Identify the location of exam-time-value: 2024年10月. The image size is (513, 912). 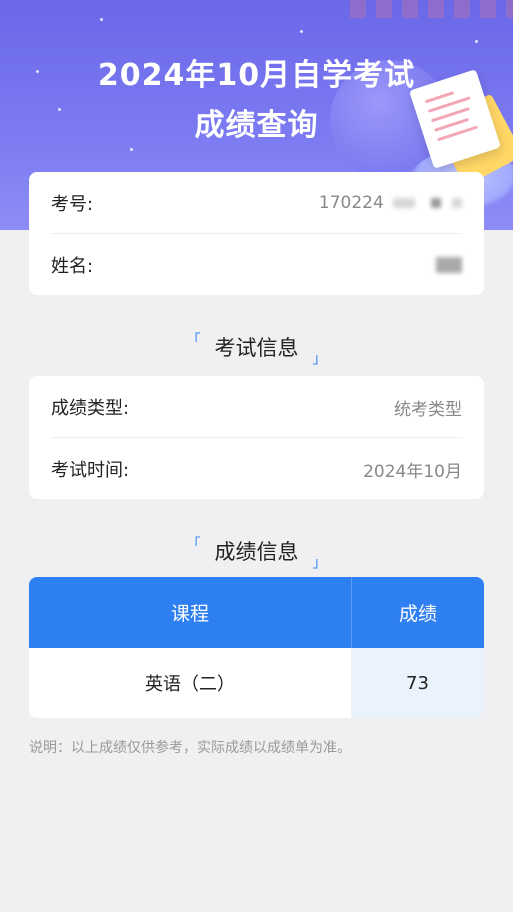
(412, 471).